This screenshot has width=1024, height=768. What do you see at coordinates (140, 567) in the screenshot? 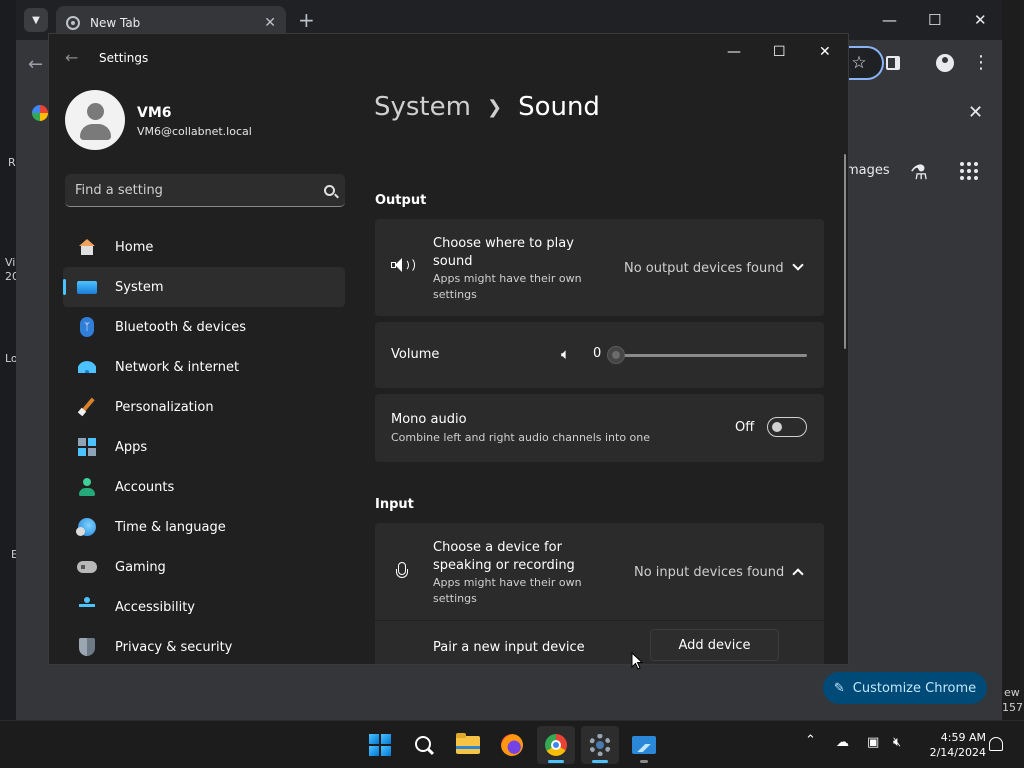
I see `sidebar-item-label: Gaming` at bounding box center [140, 567].